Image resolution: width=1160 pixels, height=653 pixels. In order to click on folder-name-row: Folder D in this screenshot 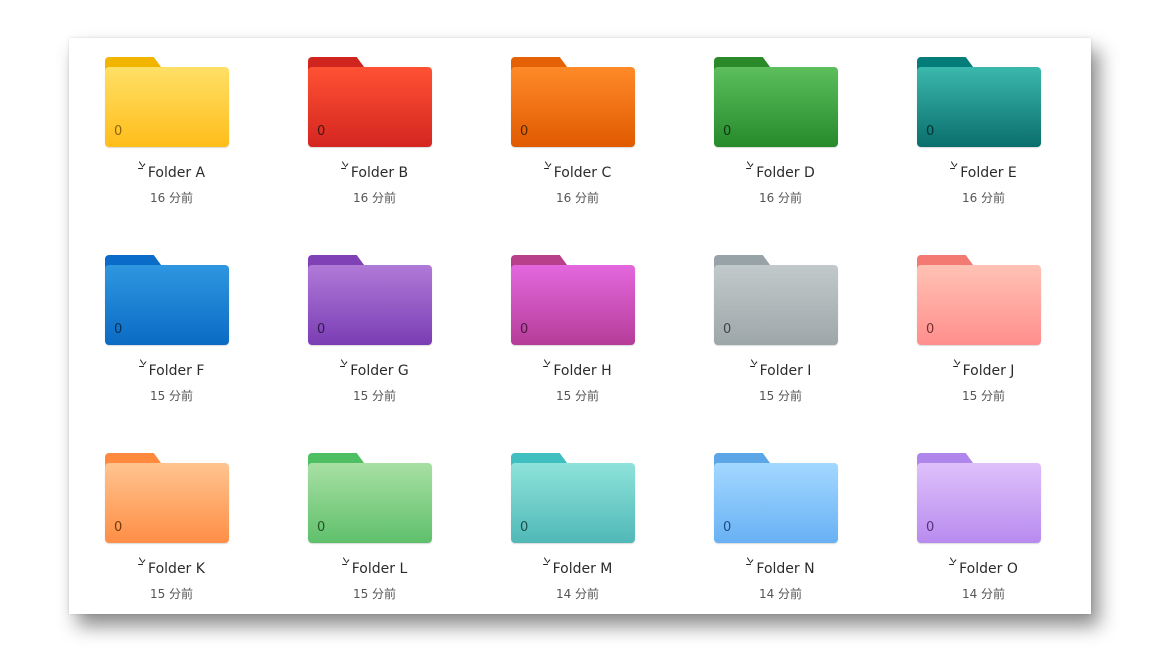, I will do `click(780, 171)`.